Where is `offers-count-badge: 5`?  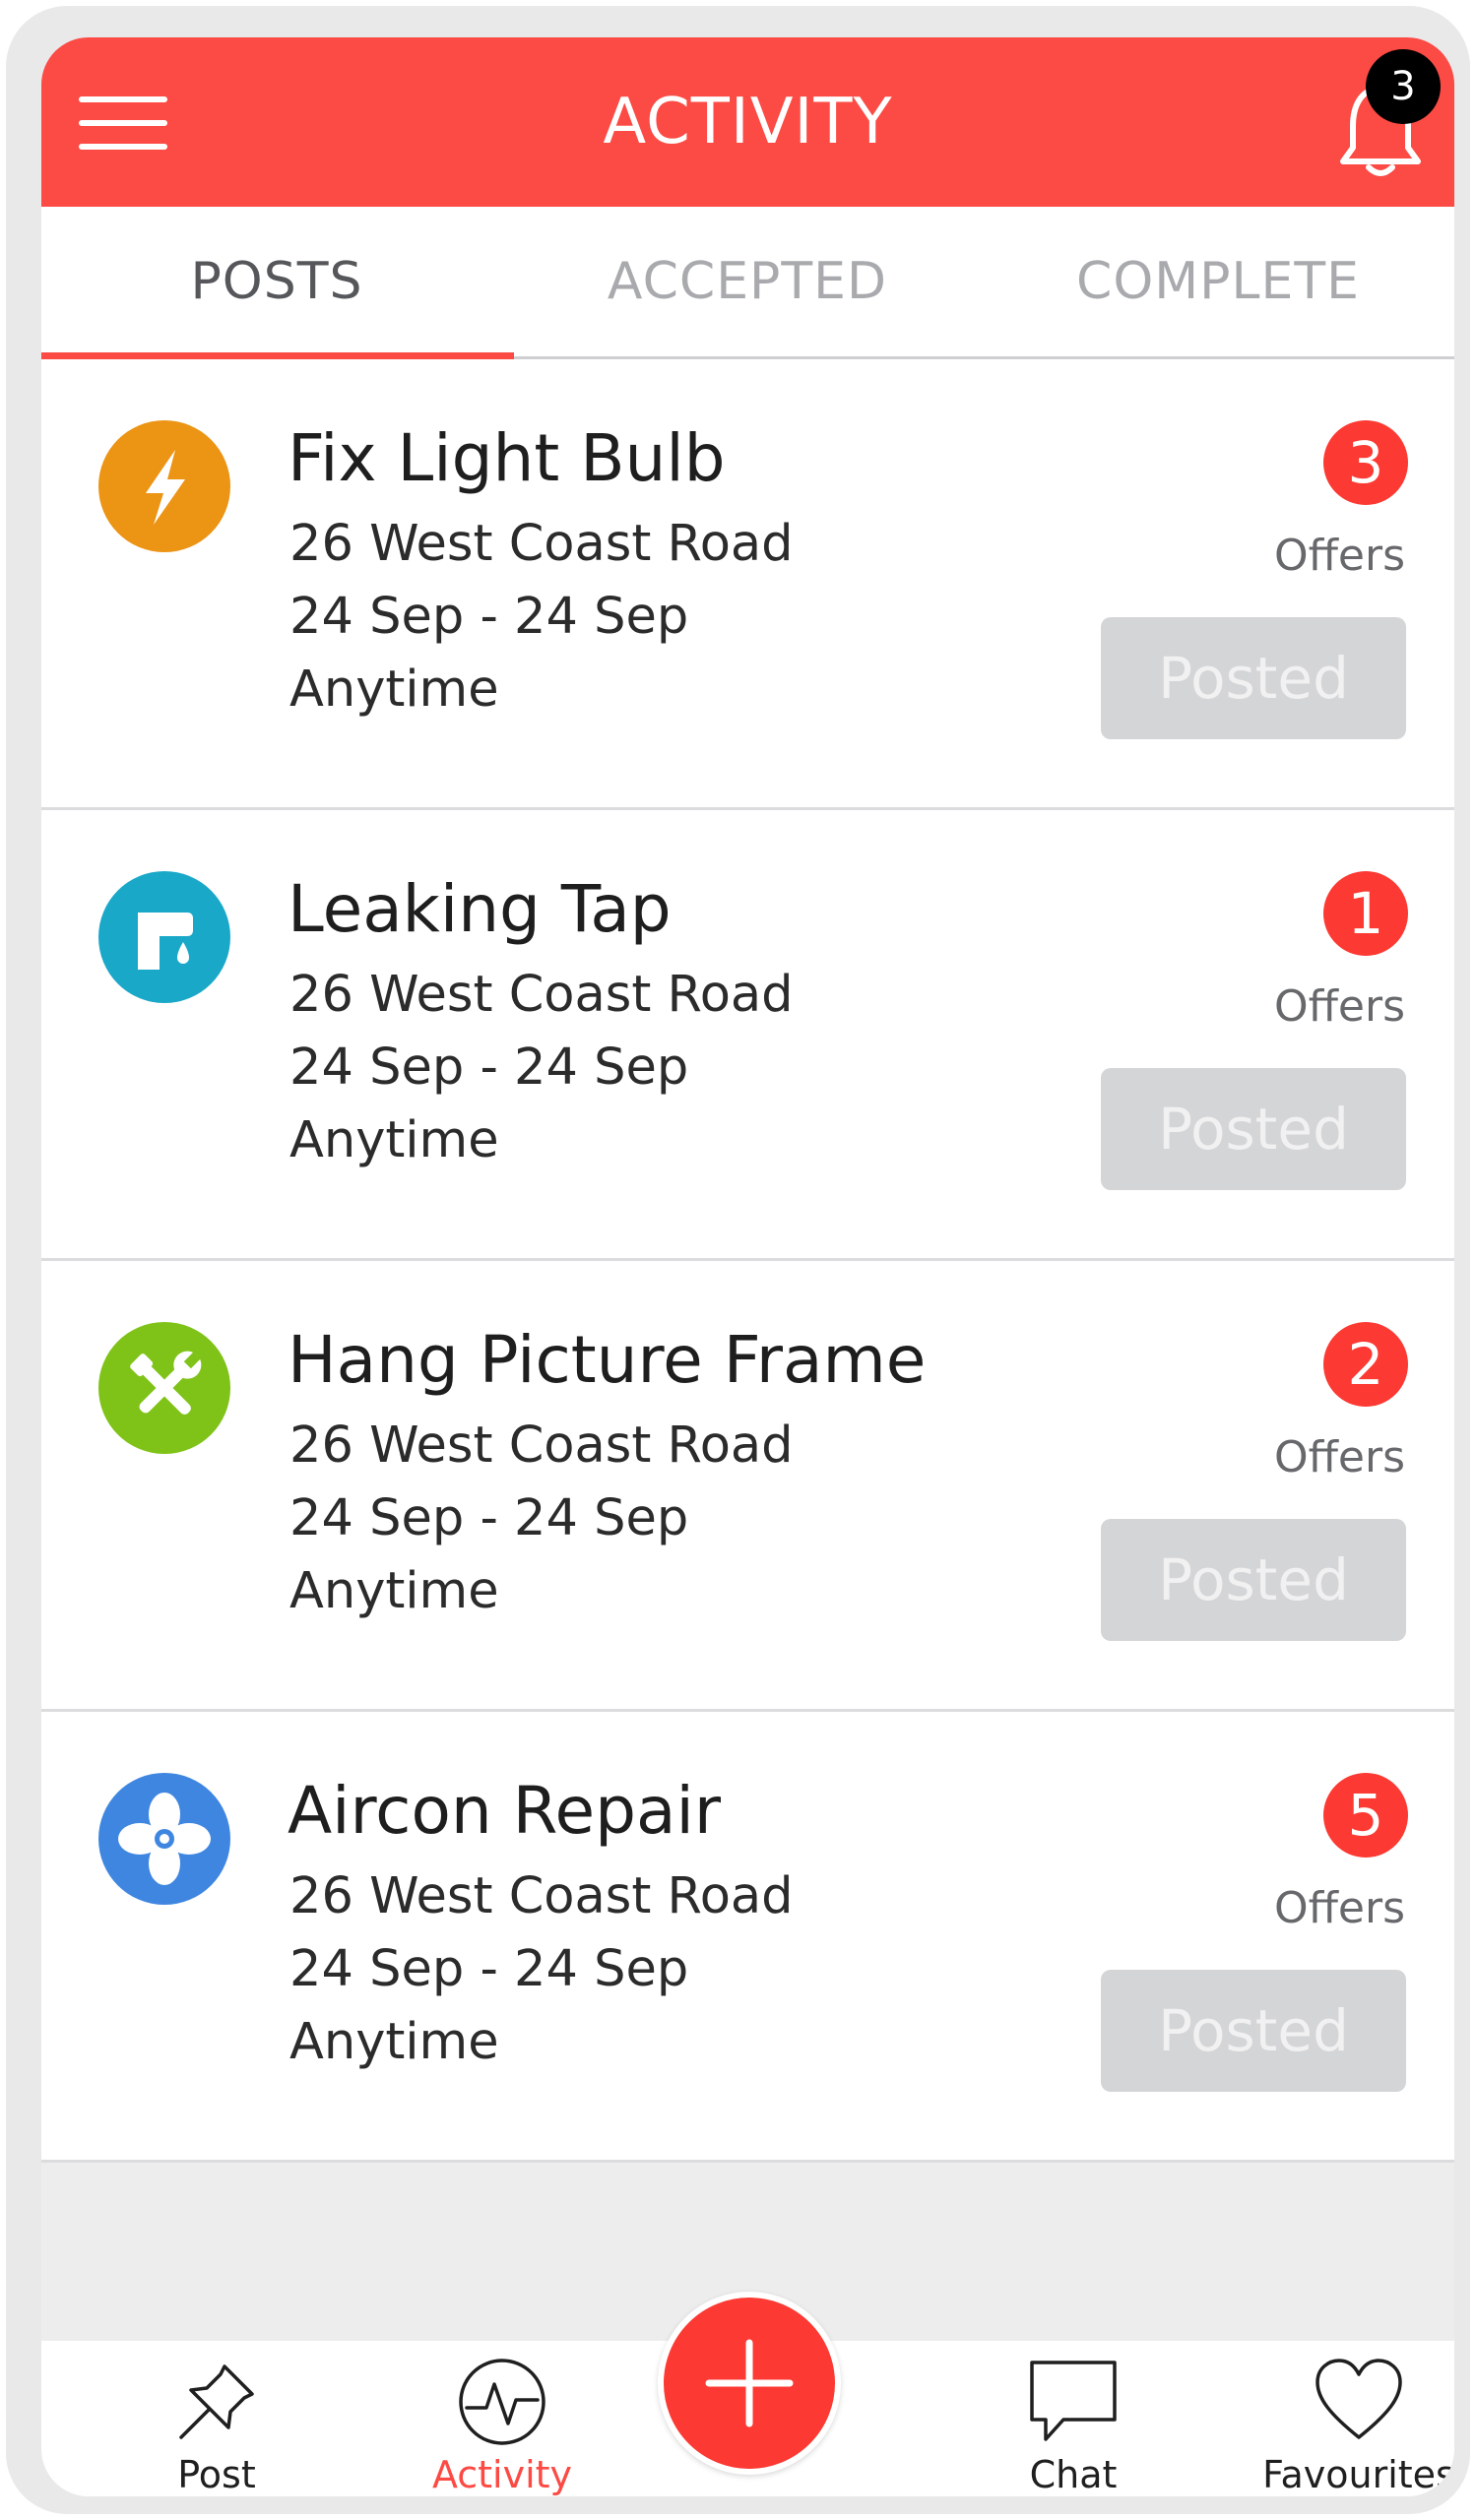
offers-count-badge: 5 is located at coordinates (1365, 1815).